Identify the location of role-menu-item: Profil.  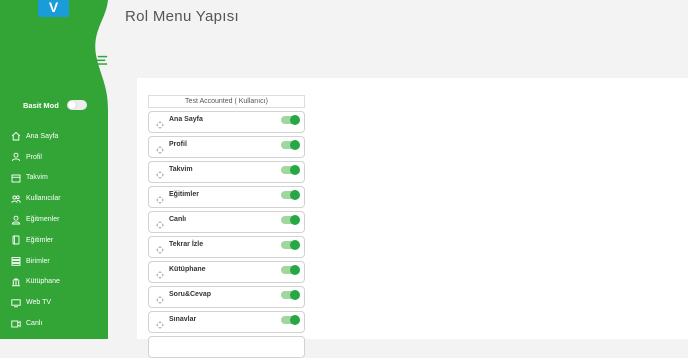
(226, 147).